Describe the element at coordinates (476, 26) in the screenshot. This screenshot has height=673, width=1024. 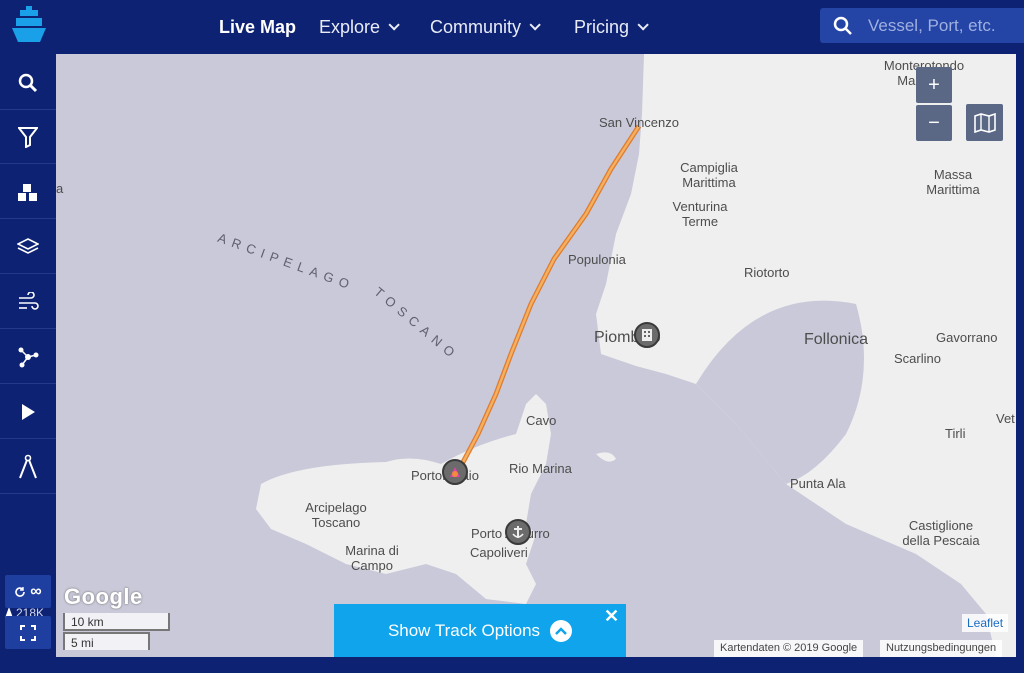
I see `nav-community-label: Community` at that location.